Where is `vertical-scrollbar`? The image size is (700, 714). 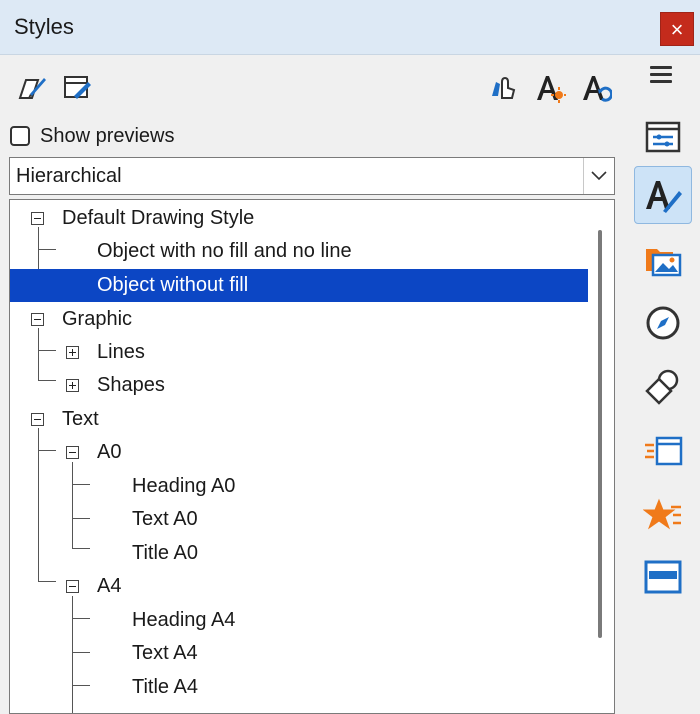 vertical-scrollbar is located at coordinates (600, 434).